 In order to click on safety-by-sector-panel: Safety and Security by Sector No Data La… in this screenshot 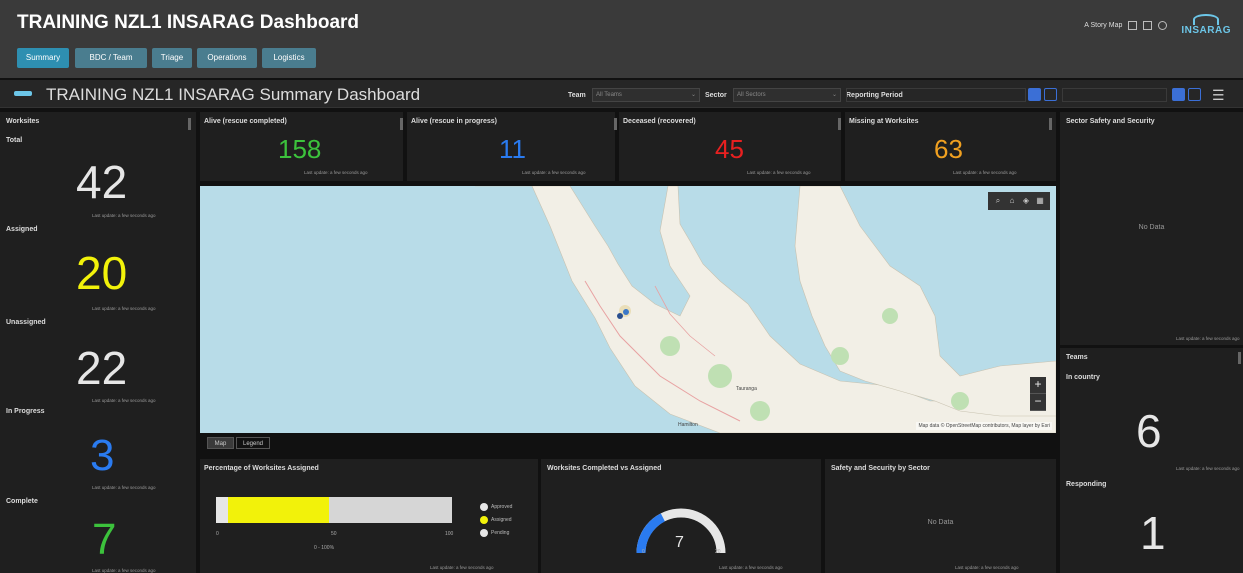, I will do `click(940, 516)`.